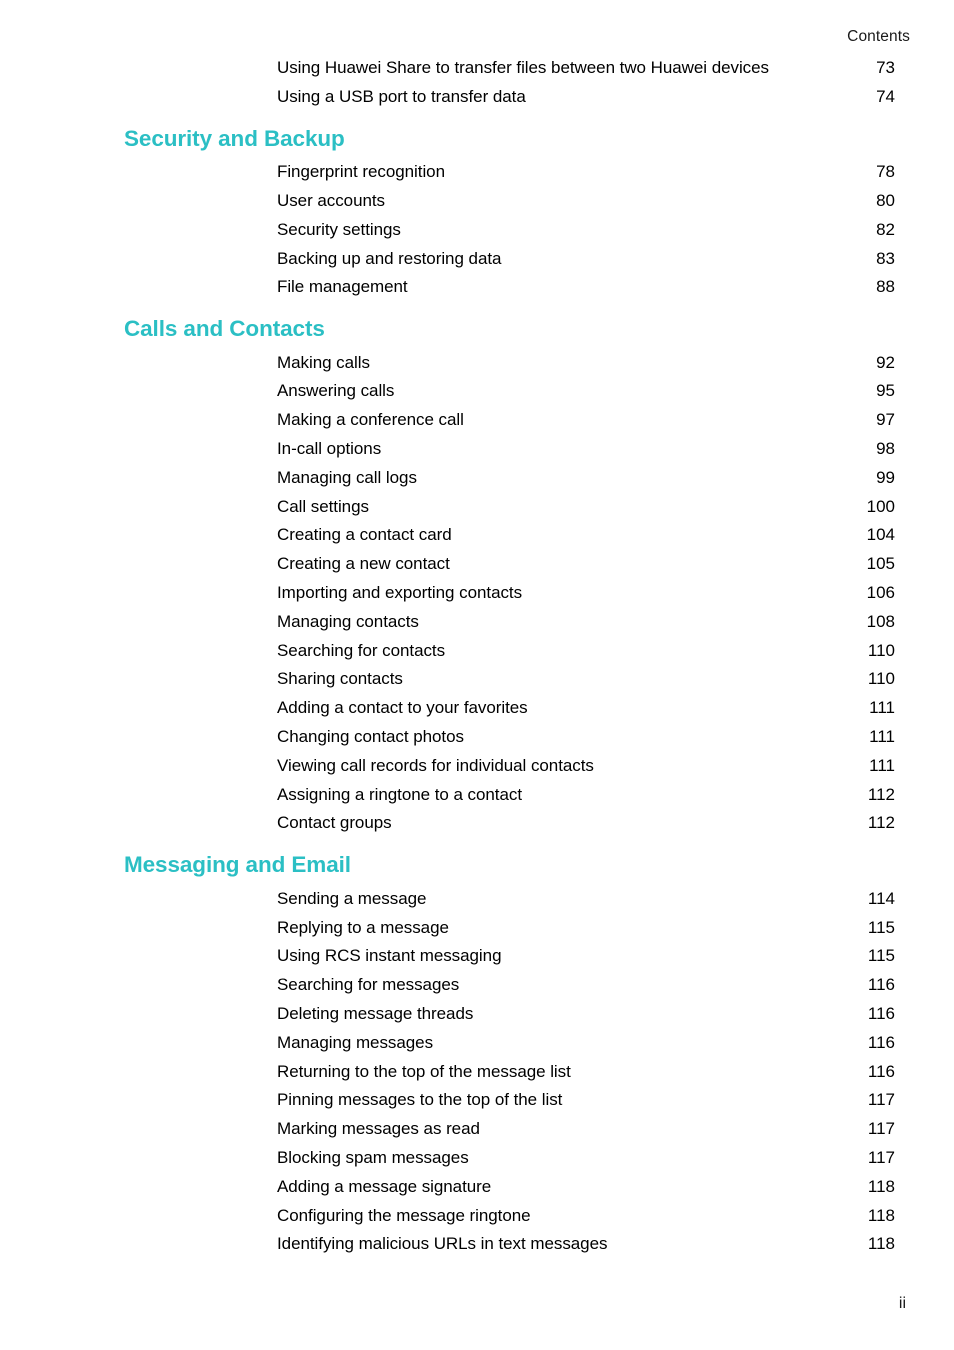 Image resolution: width=954 pixels, height=1350 pixels. What do you see at coordinates (477, 478) in the screenshot?
I see `toc-entry: Managing call logs 99` at bounding box center [477, 478].